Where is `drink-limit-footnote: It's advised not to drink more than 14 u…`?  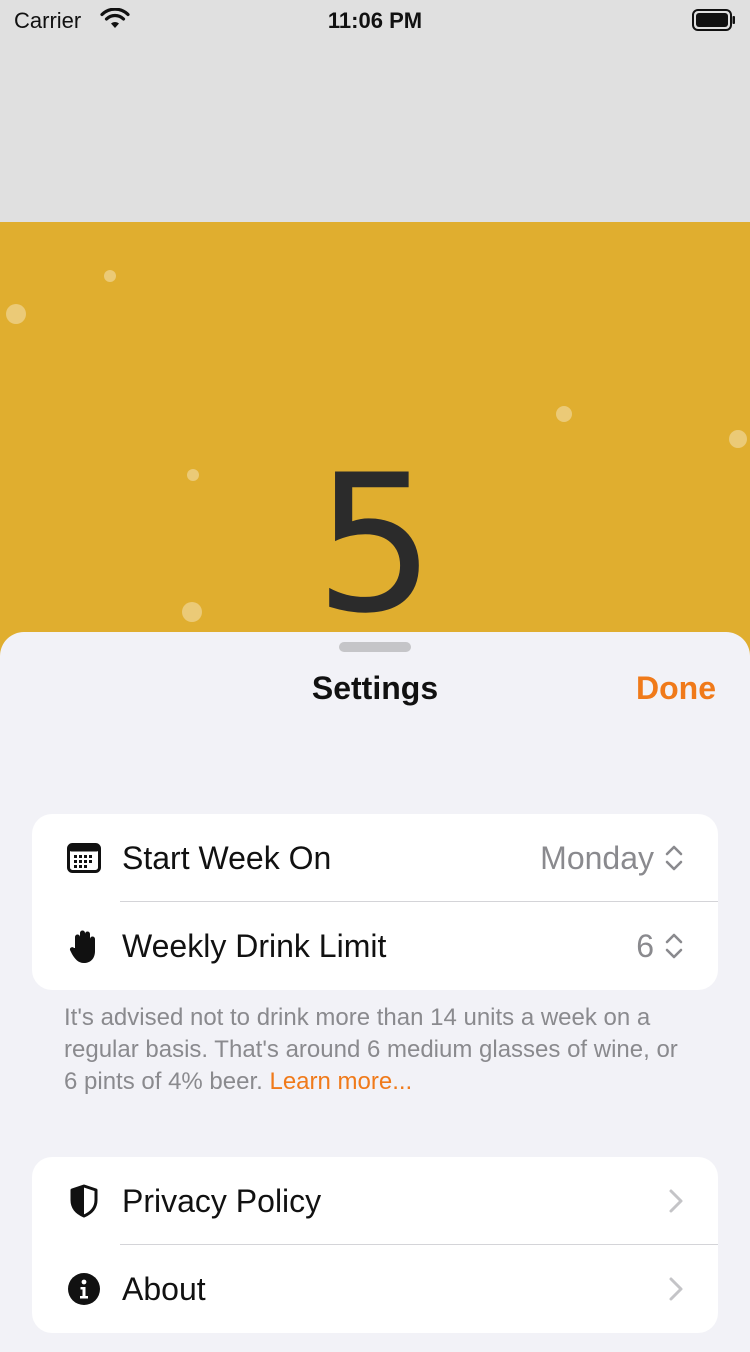
drink-limit-footnote: It's advised not to drink more than 14 u… is located at coordinates (379, 1050).